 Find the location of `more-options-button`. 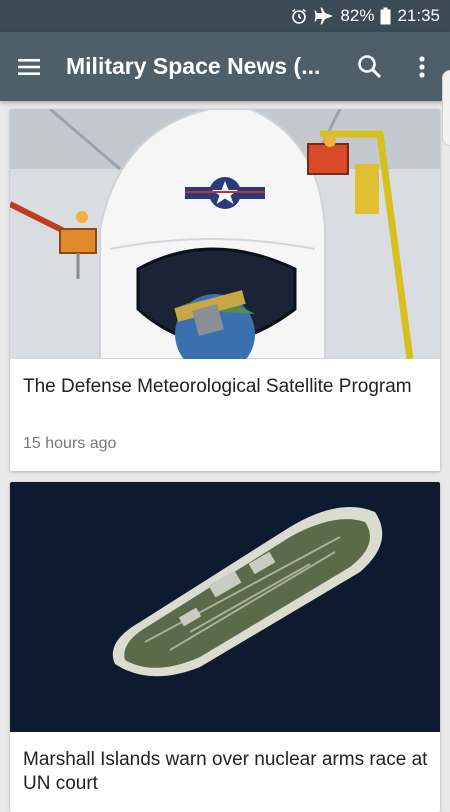

more-options-button is located at coordinates (422, 67).